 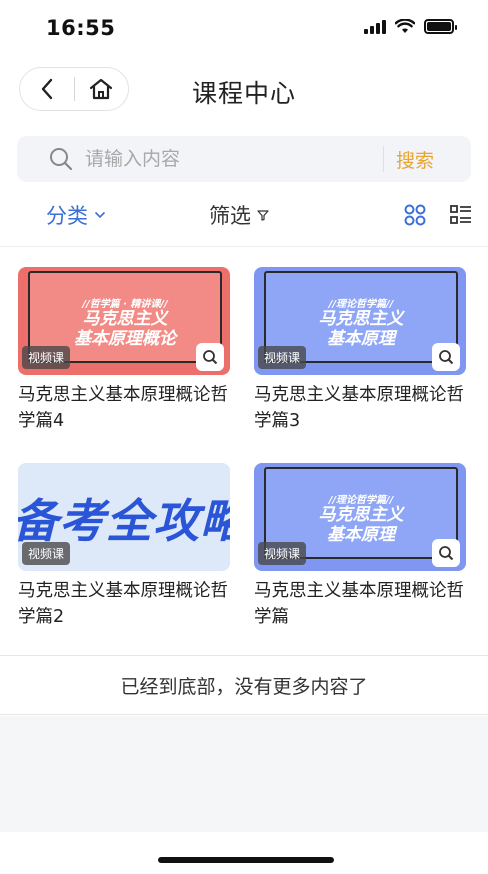 What do you see at coordinates (244, 774) in the screenshot?
I see `bottom-area` at bounding box center [244, 774].